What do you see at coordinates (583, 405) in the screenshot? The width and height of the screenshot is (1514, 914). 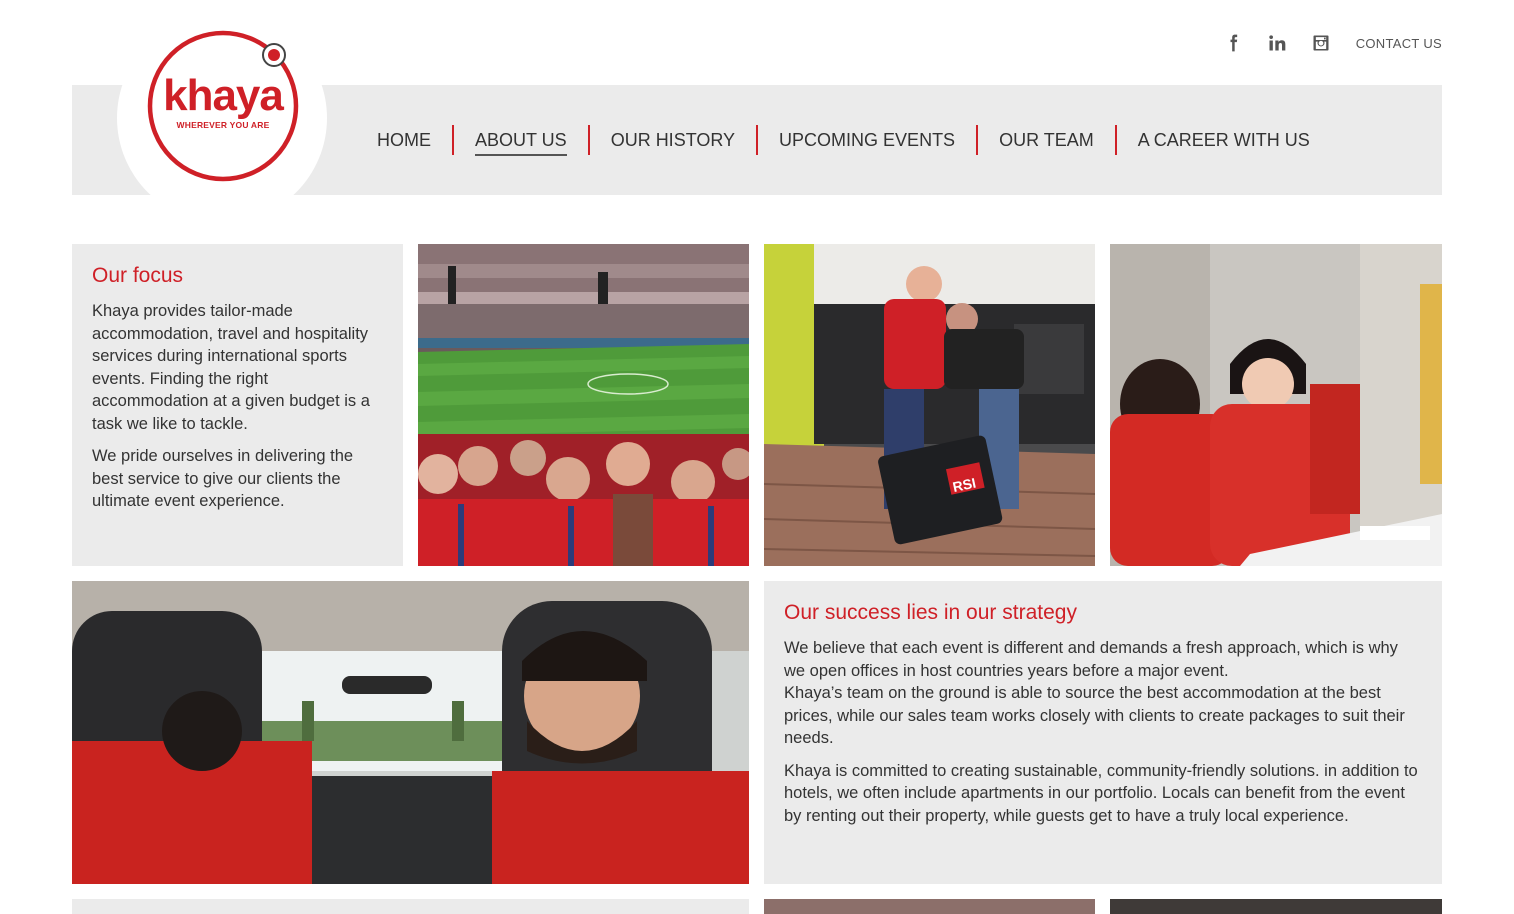 I see `stadium-photo` at bounding box center [583, 405].